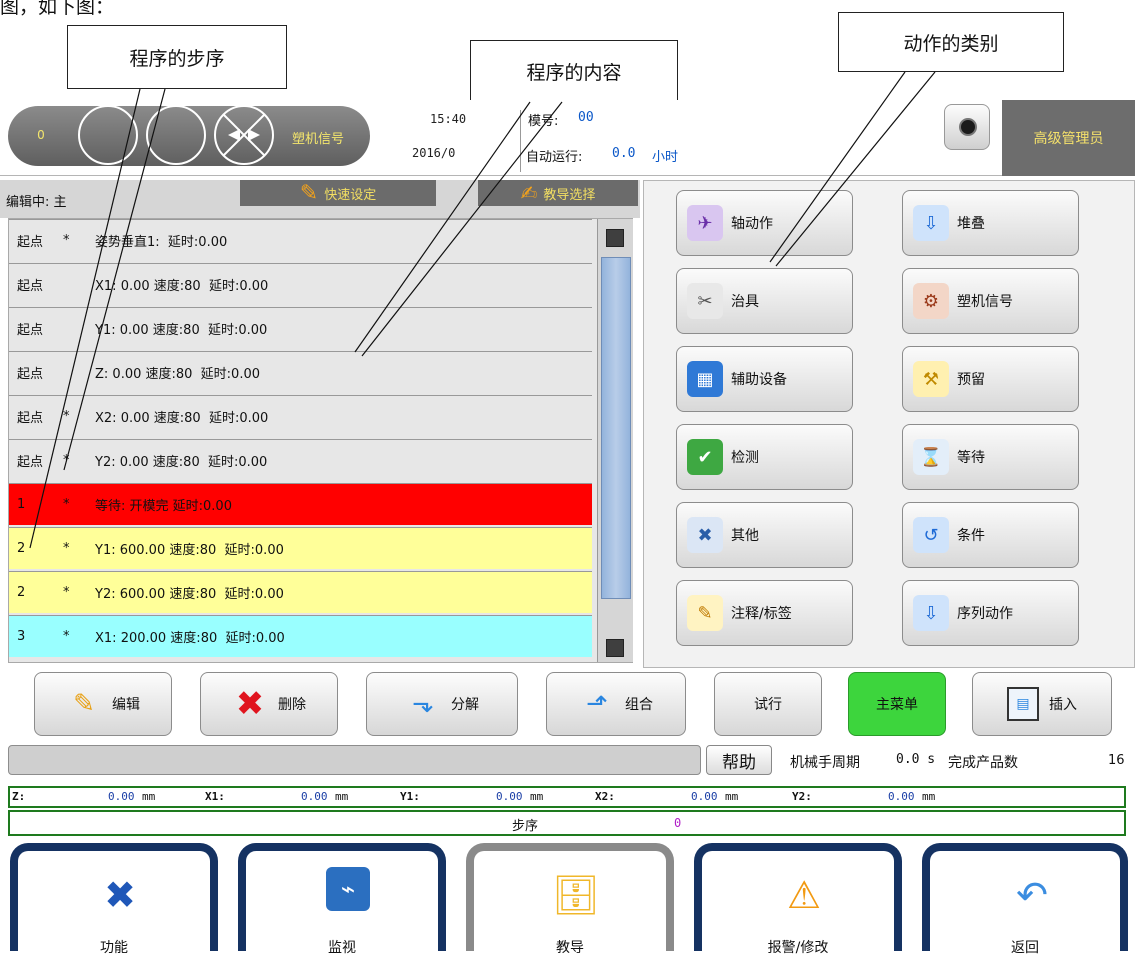  What do you see at coordinates (597, 704) in the screenshot?
I see `combine-arrow-icon: ⬏` at bounding box center [597, 704].